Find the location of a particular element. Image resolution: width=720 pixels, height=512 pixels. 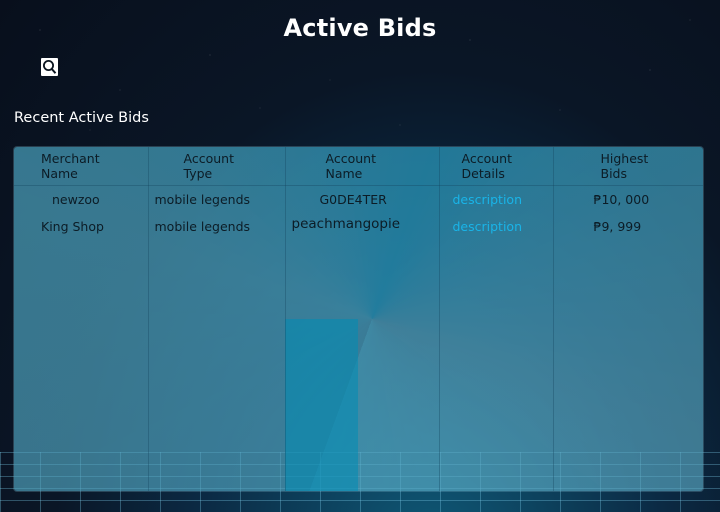

search-icon is located at coordinates (50, 67).